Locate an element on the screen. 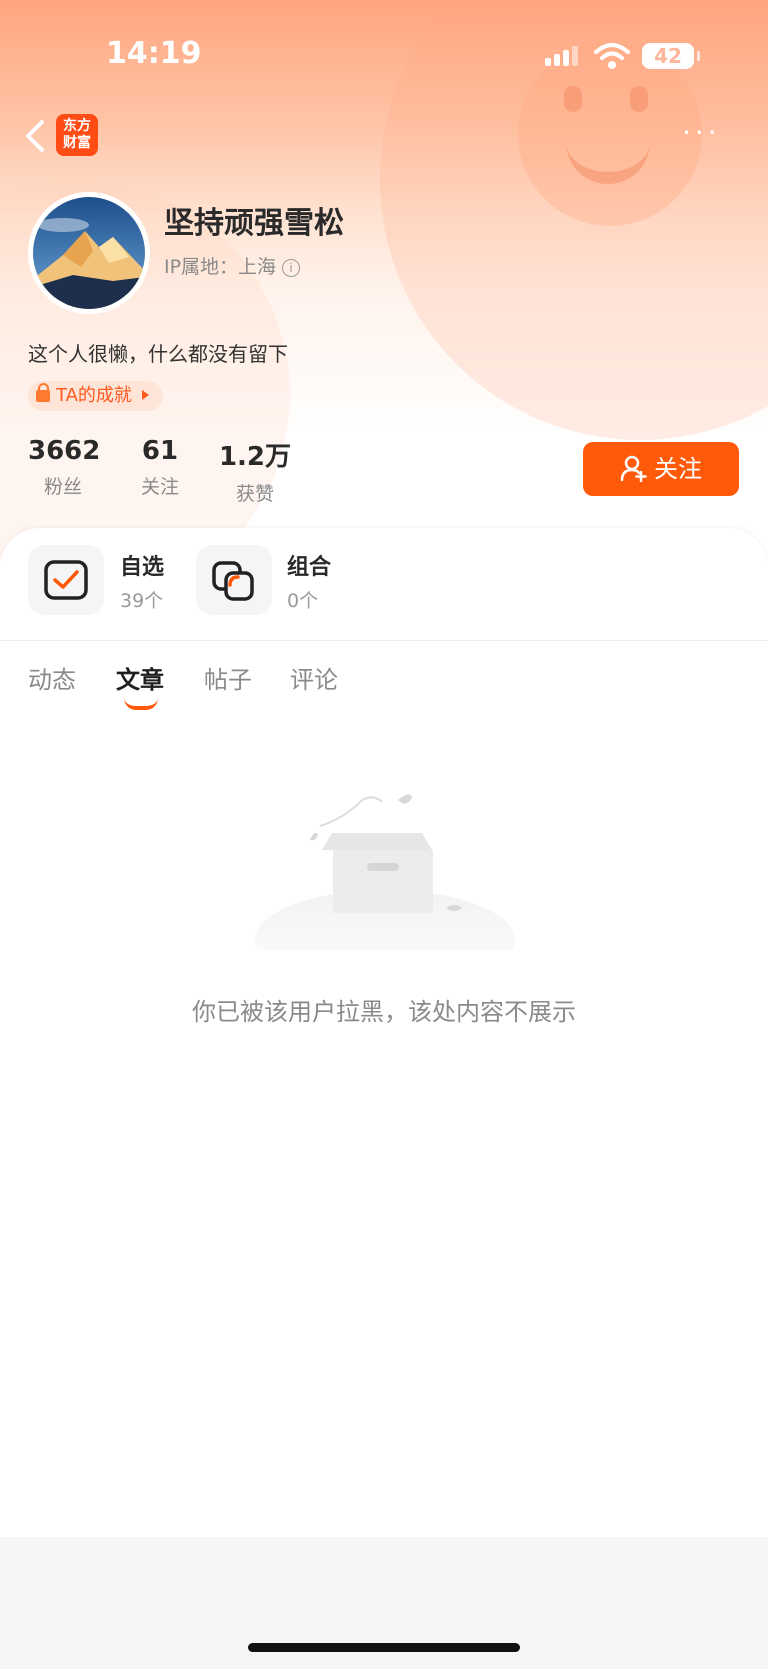 The height and width of the screenshot is (1669, 768). divider is located at coordinates (384, 640).